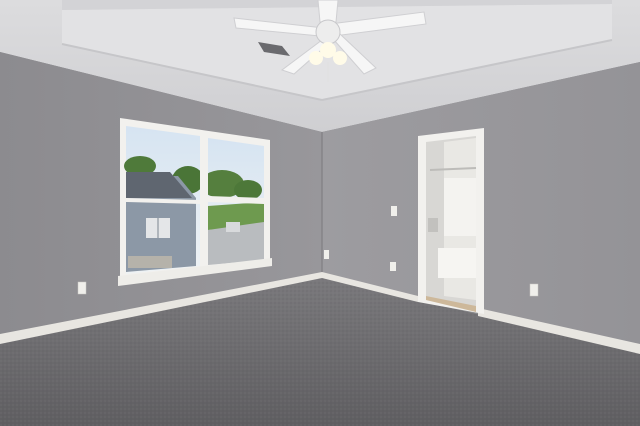 Image resolution: width=640 pixels, height=426 pixels. What do you see at coordinates (451, 221) in the screenshot?
I see `doorway` at bounding box center [451, 221].